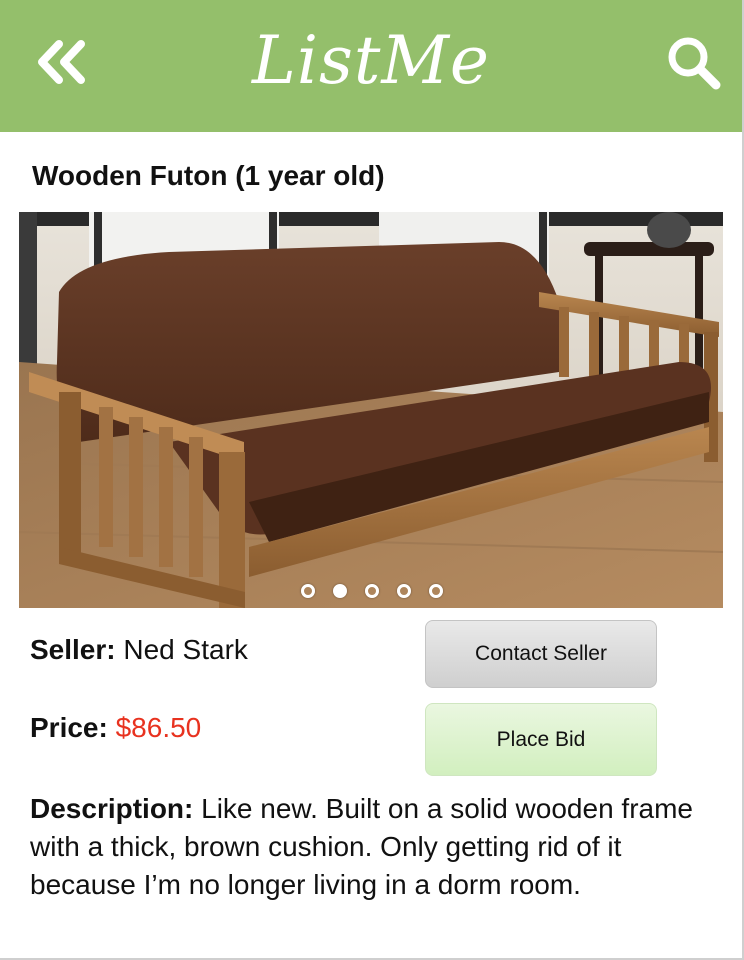 The height and width of the screenshot is (960, 744). I want to click on price-label: Price:, so click(69, 727).